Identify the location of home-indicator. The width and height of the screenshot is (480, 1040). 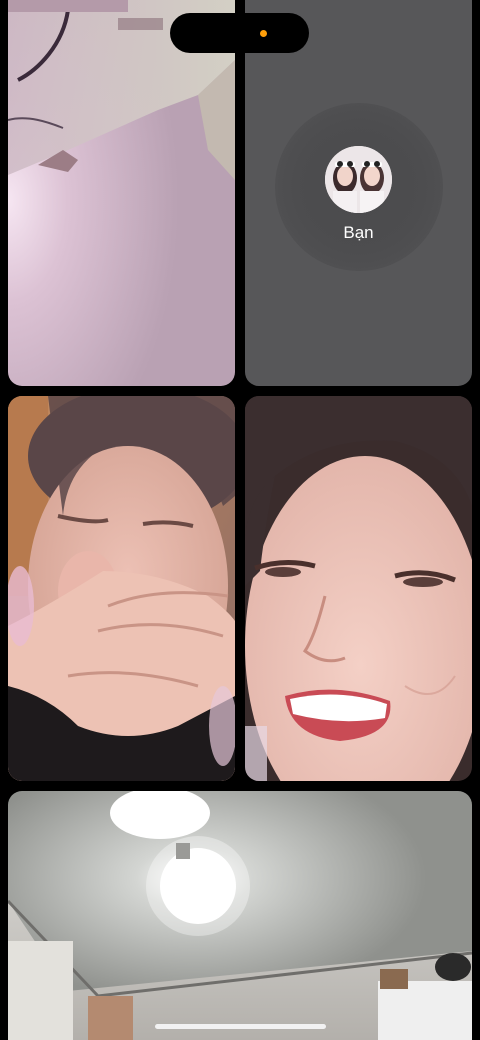
(240, 1026).